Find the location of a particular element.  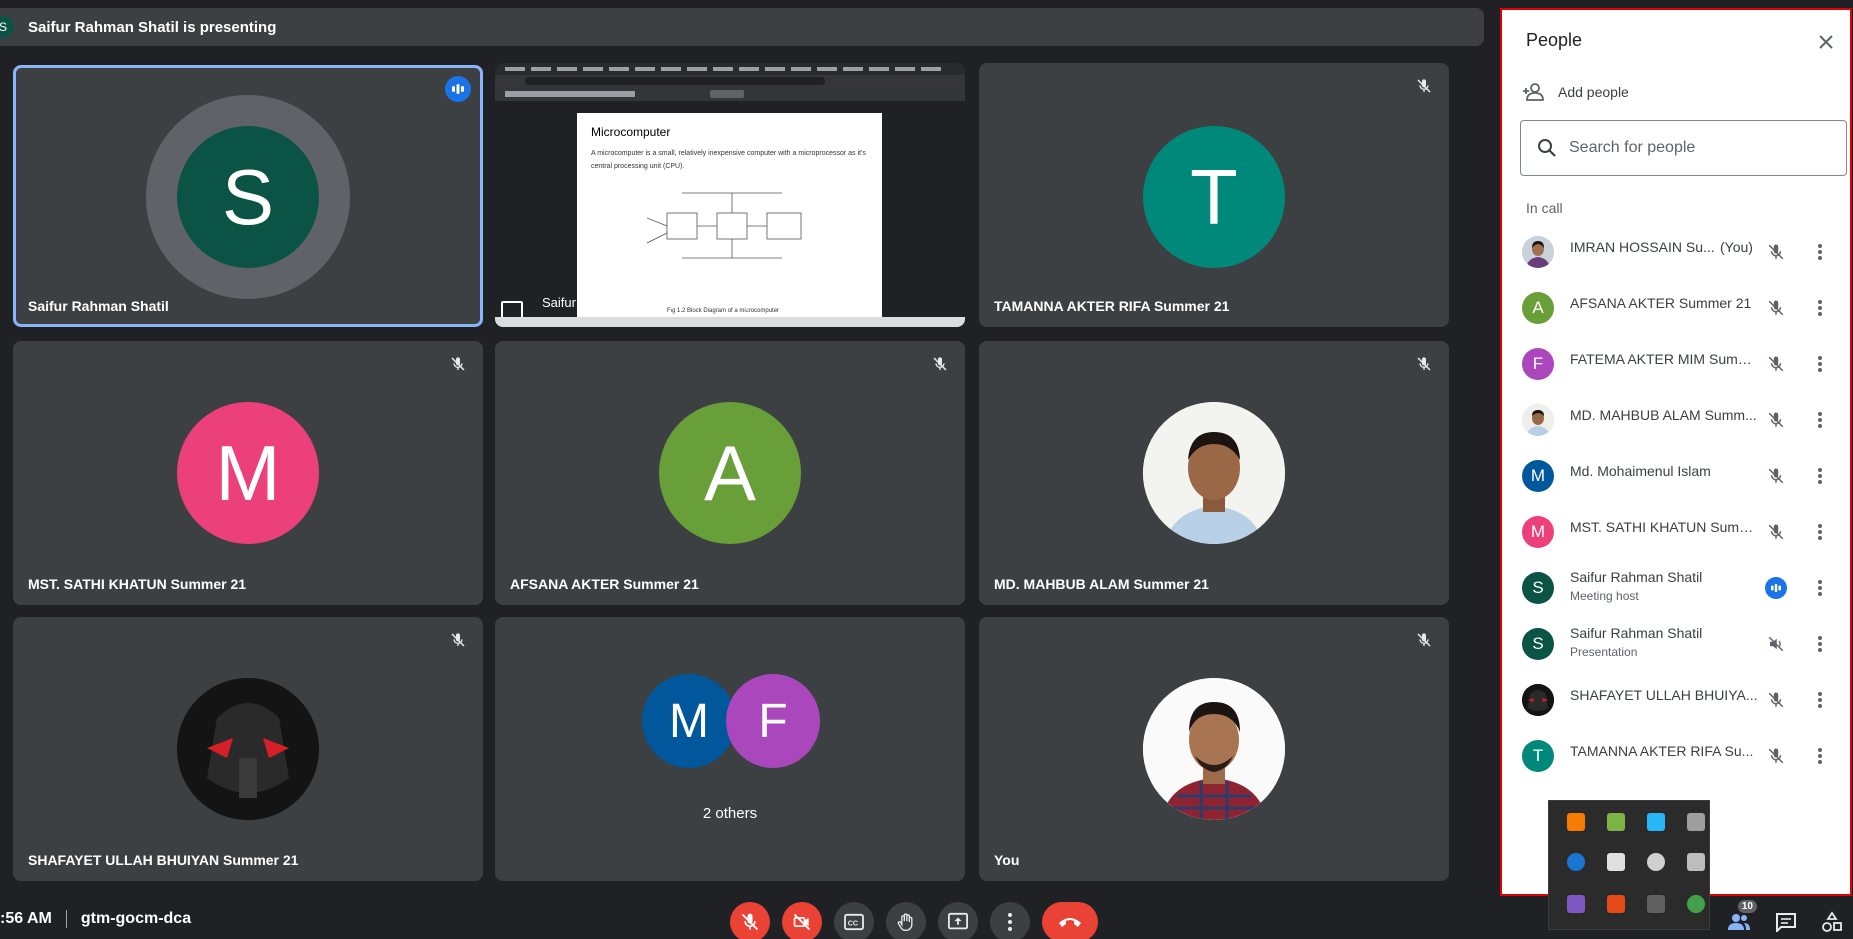

tile-afsana: A AFSANA AKTER Summer 21 is located at coordinates (730, 473).